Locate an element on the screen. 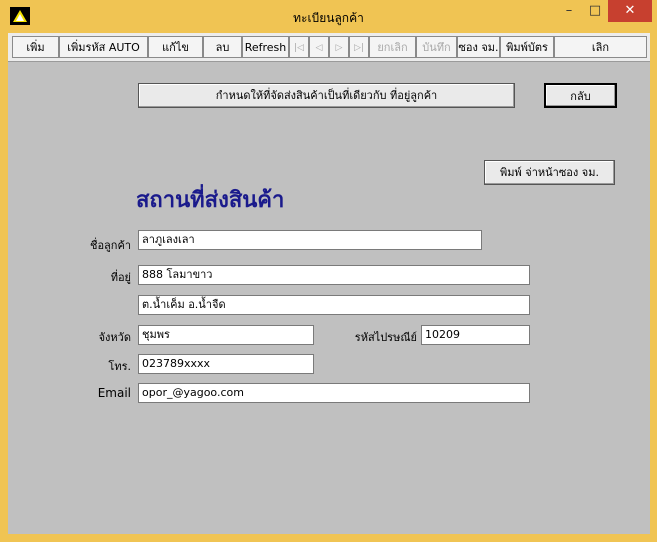 Image resolution: width=657 pixels, height=542 pixels. edit-button: แก้ไข is located at coordinates (175, 47).